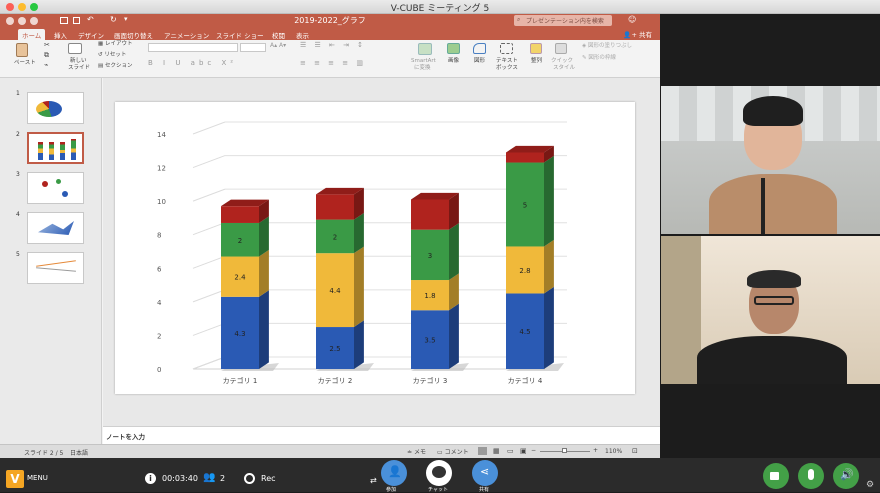 The width and height of the screenshot is (880, 493). I want to click on share-icon: ⋖, so click(485, 471).